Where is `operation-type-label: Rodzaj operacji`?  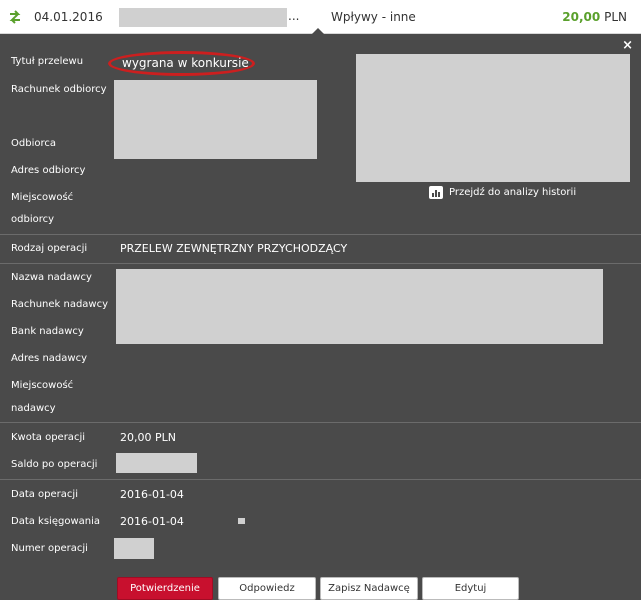
operation-type-label: Rodzaj operacji is located at coordinates (49, 248).